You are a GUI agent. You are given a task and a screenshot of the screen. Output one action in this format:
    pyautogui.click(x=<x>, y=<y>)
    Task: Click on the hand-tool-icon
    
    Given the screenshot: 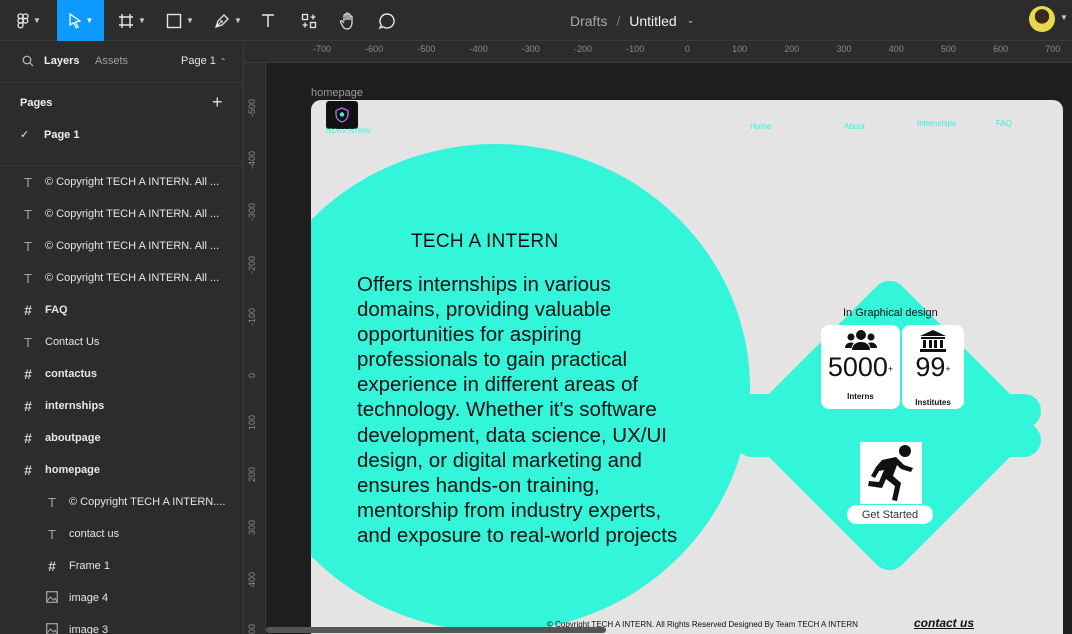 What is the action you would take?
    pyautogui.click(x=346, y=20)
    